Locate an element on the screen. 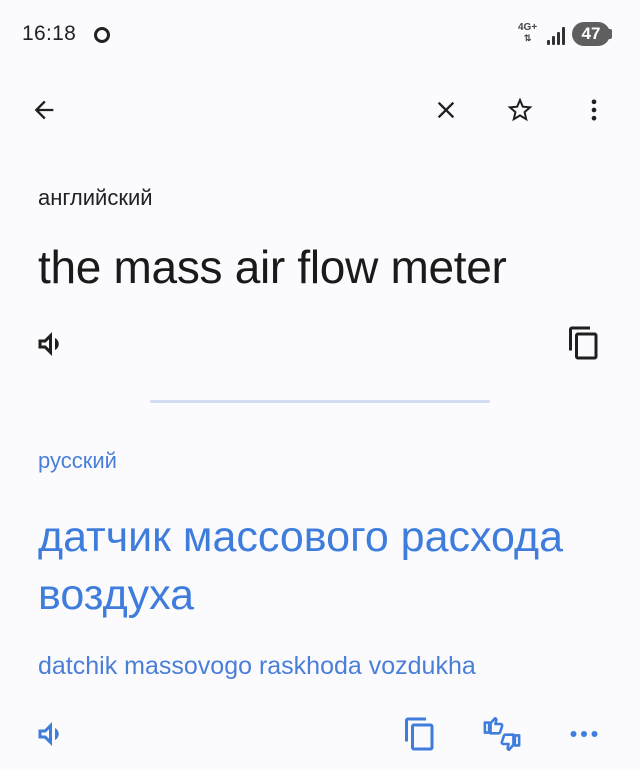 The height and width of the screenshot is (770, 640). back-button is located at coordinates (44, 110).